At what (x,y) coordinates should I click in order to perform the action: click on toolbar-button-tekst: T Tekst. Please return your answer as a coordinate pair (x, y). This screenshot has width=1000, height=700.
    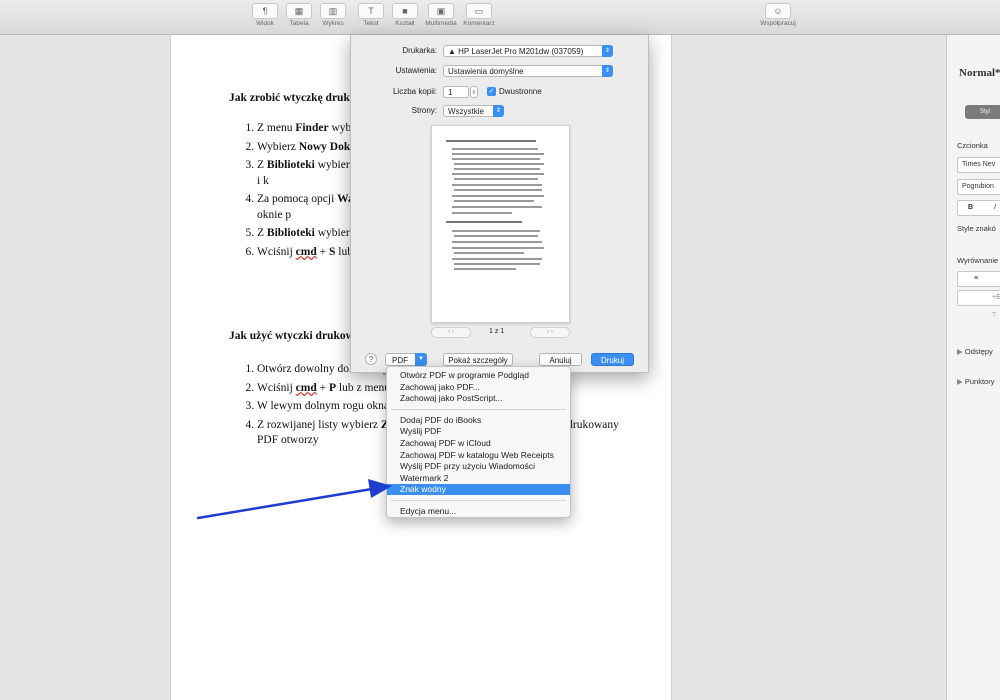
    Looking at the image, I should click on (371, 15).